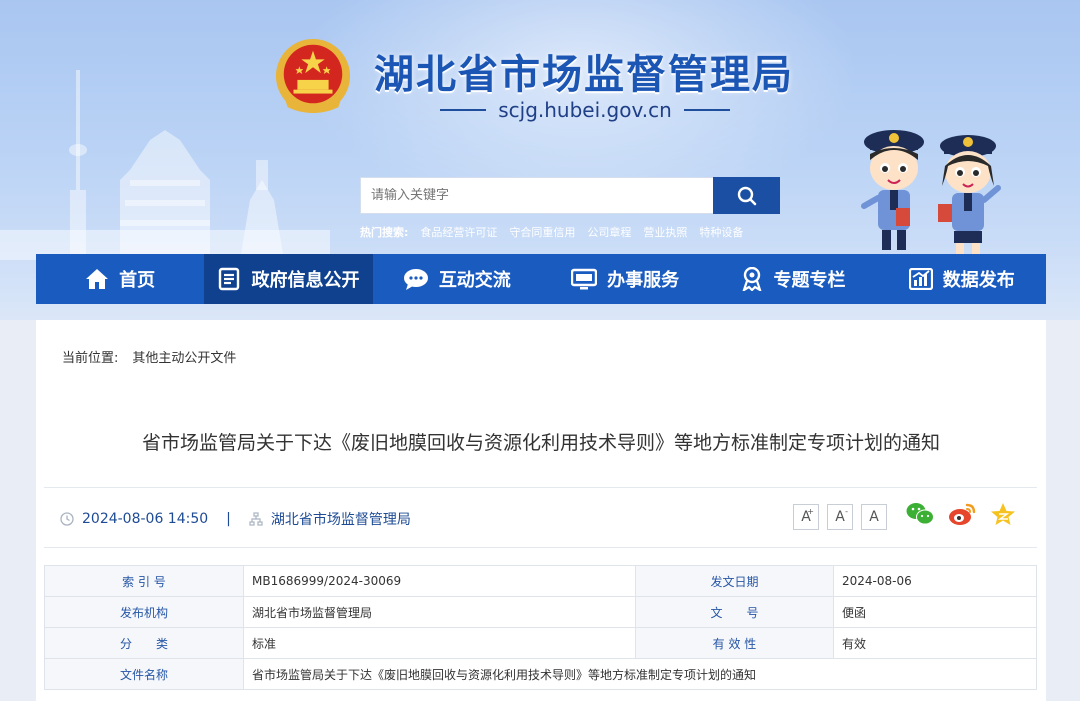  Describe the element at coordinates (340, 520) in the screenshot. I see `publisher-source: 湖北省市场监督管理局` at that location.